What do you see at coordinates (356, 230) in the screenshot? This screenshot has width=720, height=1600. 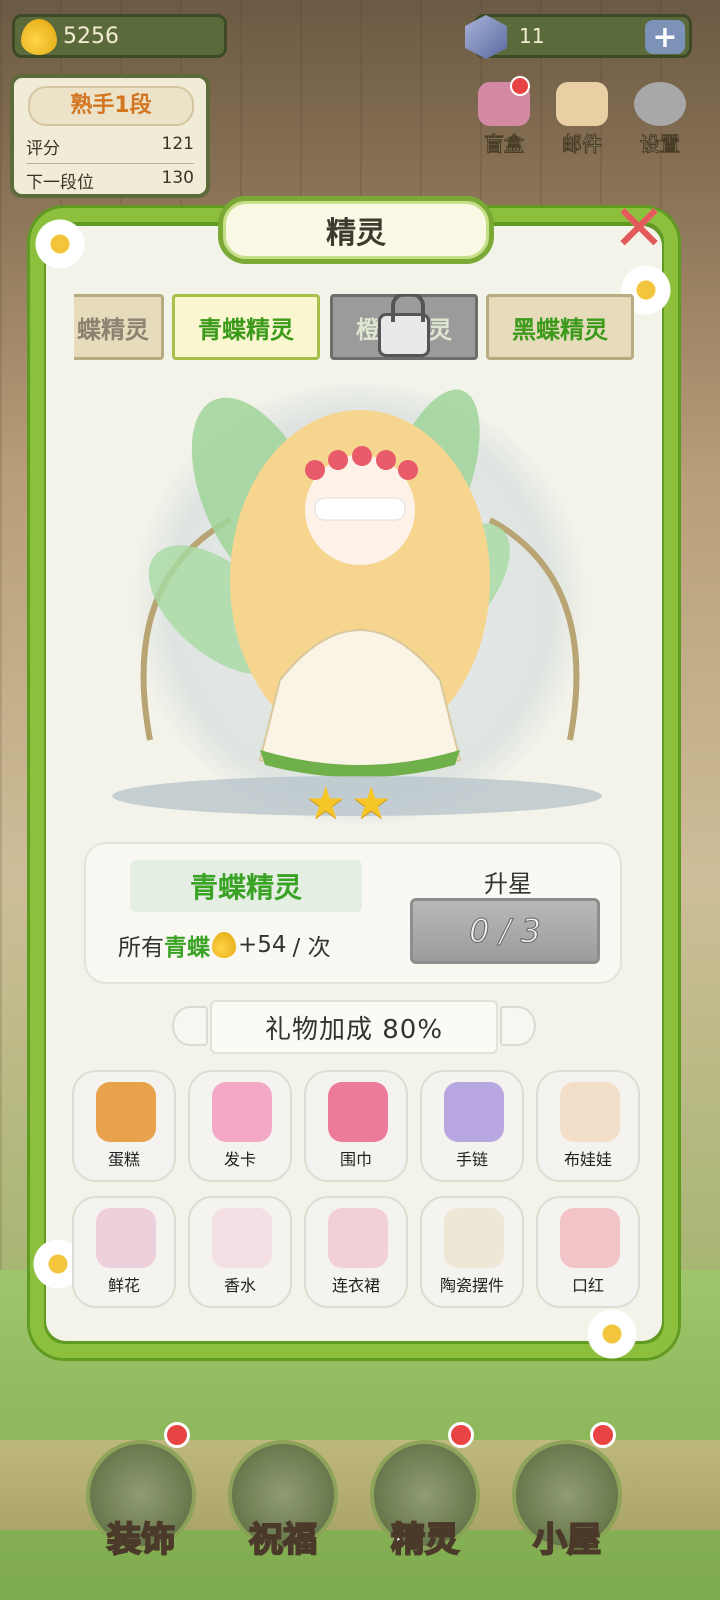 I see `panel-title: 精灵` at bounding box center [356, 230].